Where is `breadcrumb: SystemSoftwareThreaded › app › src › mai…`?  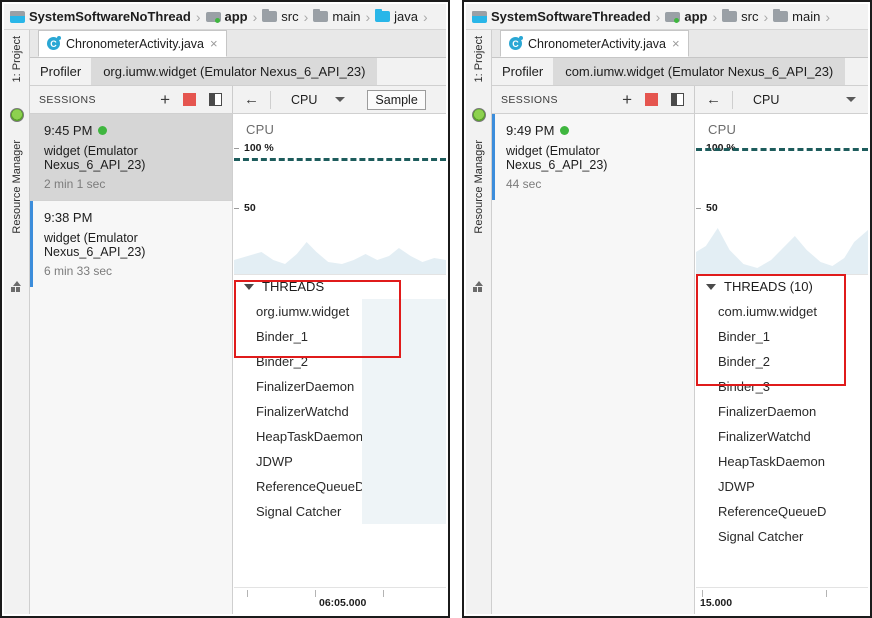
breadcrumb: SystemSoftwareThreaded › app › src › mai… is located at coordinates (667, 17).